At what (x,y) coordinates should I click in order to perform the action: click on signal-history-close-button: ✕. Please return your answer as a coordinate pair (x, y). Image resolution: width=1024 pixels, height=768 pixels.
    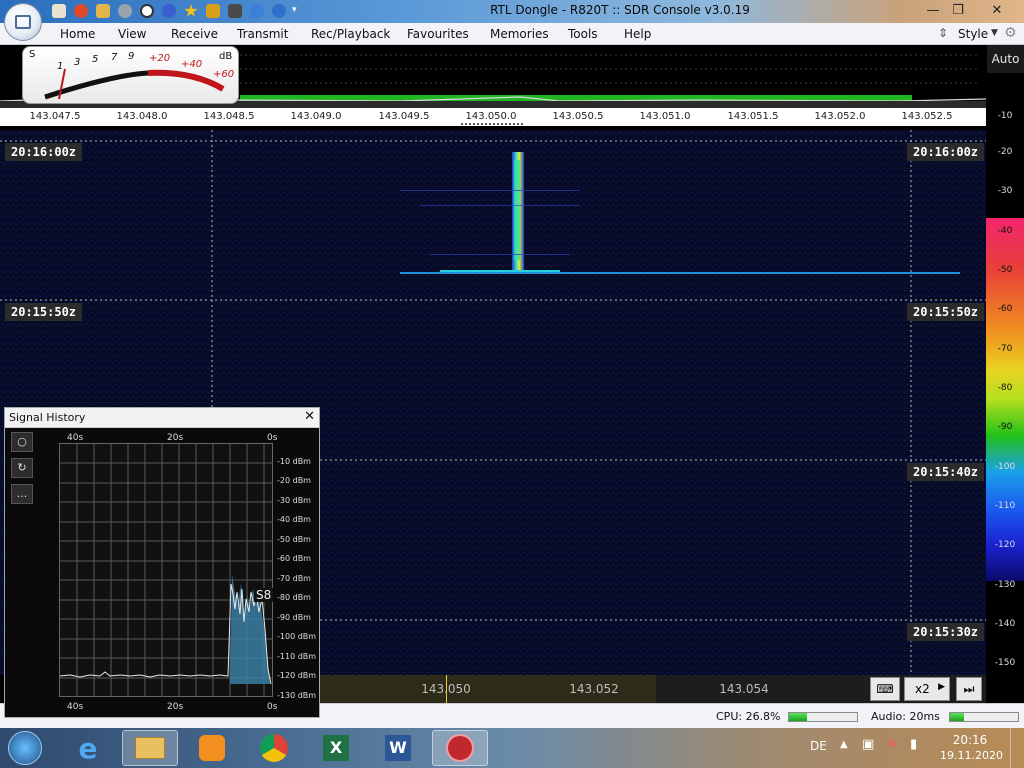
    Looking at the image, I should click on (309, 416).